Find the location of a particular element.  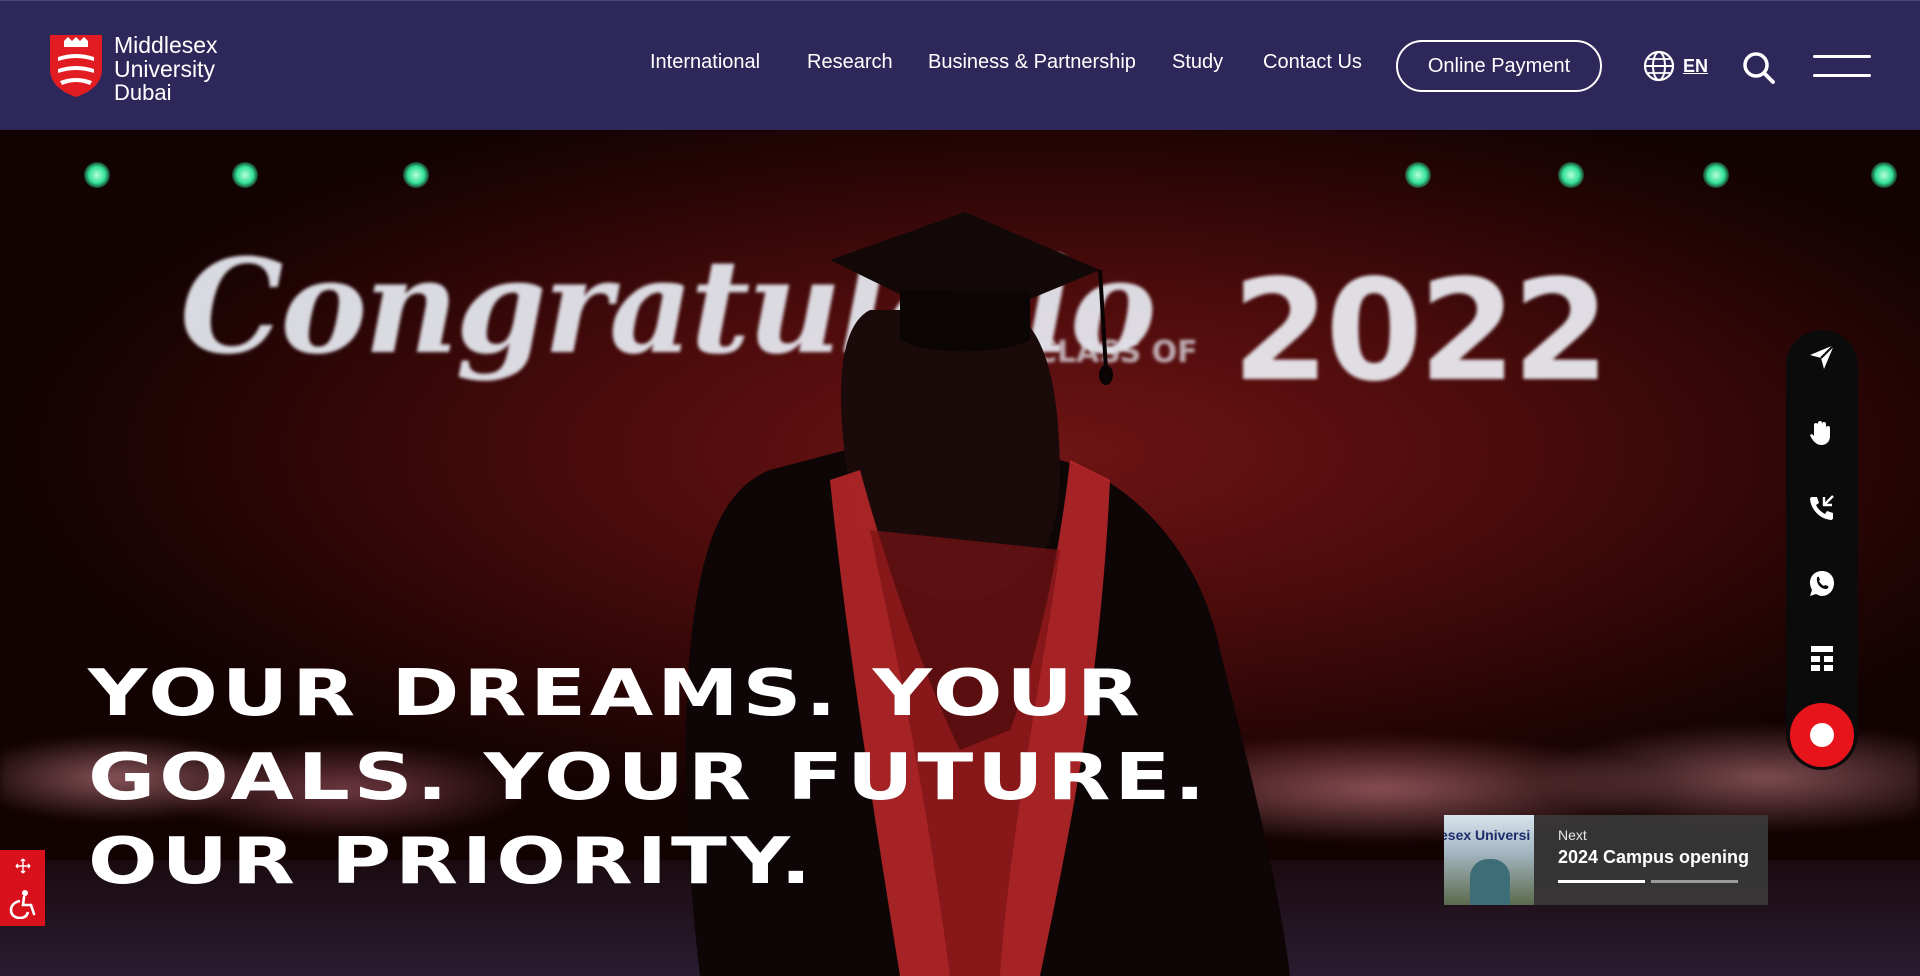

next-slide-title: 2024 Campus opening is located at coordinates (1654, 857).